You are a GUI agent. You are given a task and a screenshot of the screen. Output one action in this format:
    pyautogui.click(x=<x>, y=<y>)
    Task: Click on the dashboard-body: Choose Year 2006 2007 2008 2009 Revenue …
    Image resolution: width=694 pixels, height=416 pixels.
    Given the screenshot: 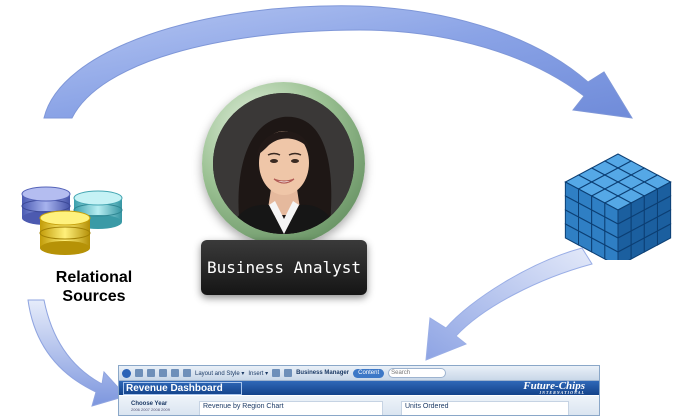 What is the action you would take?
    pyautogui.click(x=359, y=405)
    